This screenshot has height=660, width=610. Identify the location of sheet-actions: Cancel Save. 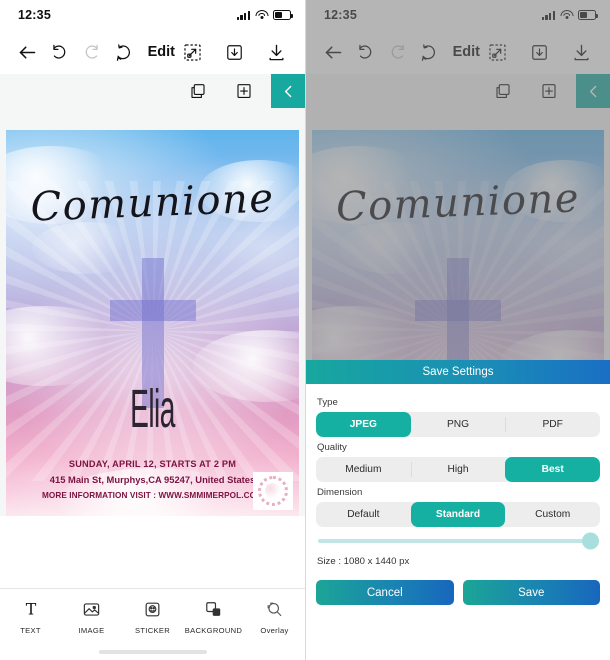
(458, 592).